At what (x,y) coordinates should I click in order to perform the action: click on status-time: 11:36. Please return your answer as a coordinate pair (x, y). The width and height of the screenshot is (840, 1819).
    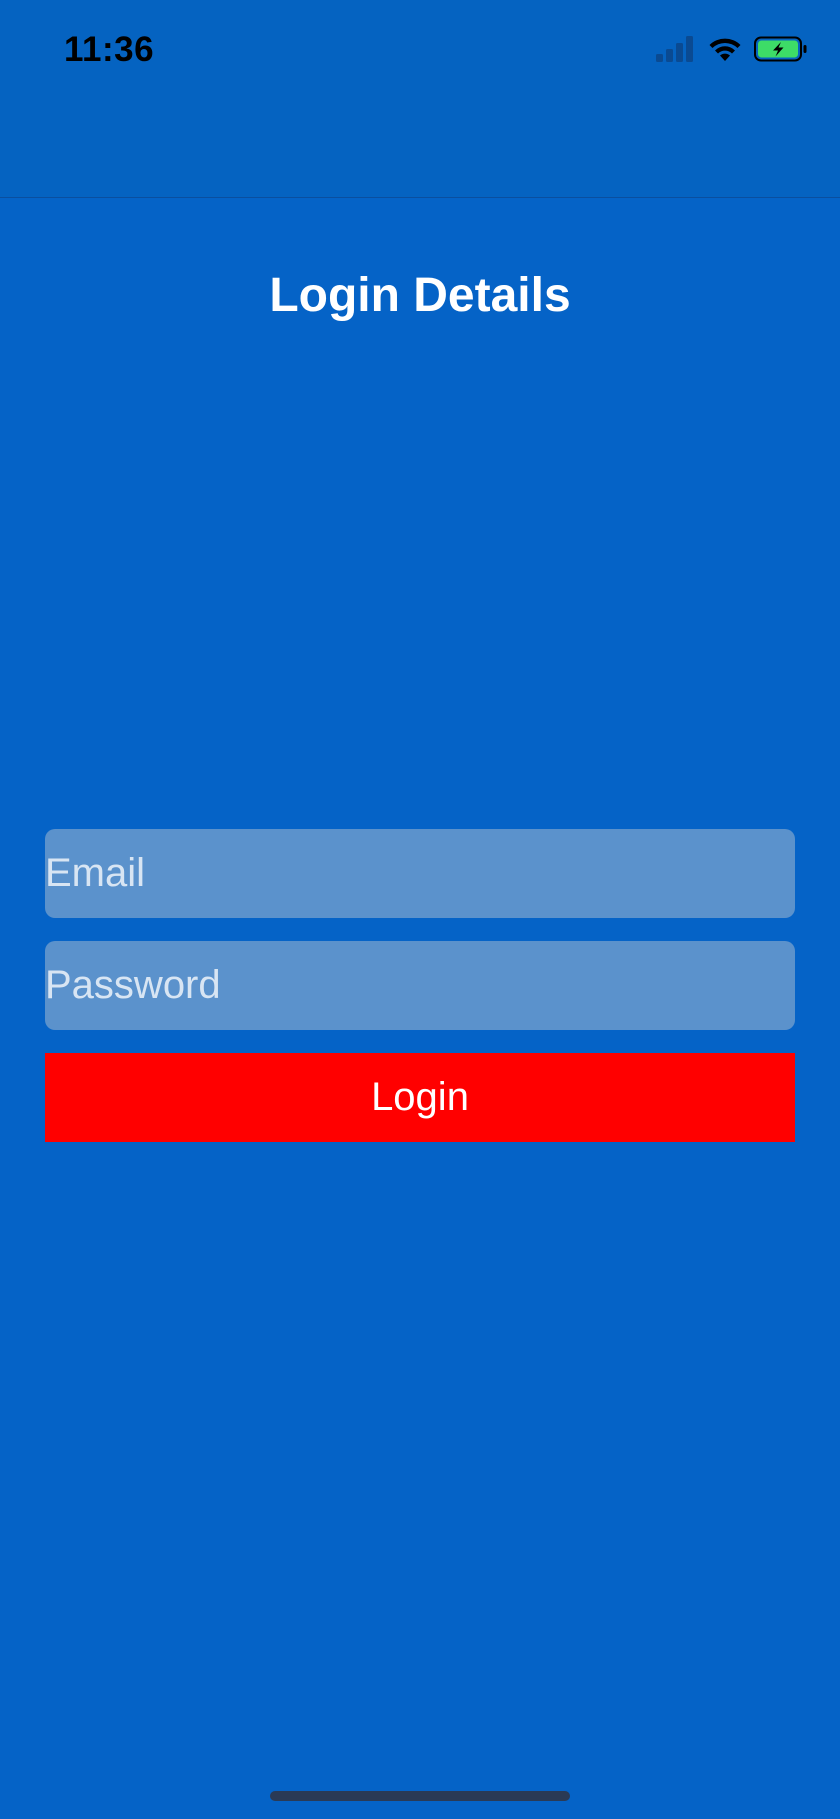
    Looking at the image, I should click on (109, 49).